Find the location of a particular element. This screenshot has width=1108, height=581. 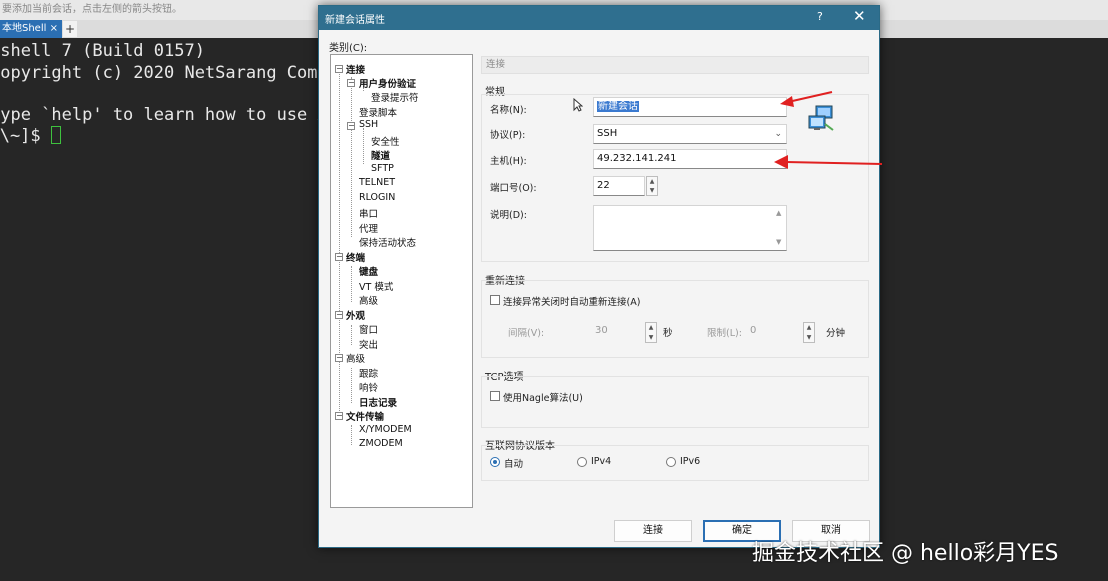

protocol-label: 协议(P): is located at coordinates (508, 135).